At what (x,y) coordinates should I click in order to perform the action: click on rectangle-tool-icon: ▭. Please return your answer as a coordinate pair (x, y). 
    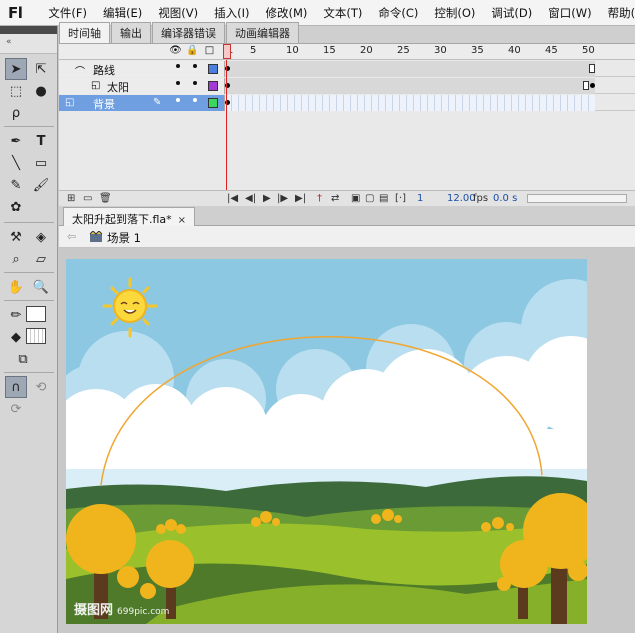
    Looking at the image, I should click on (41, 163).